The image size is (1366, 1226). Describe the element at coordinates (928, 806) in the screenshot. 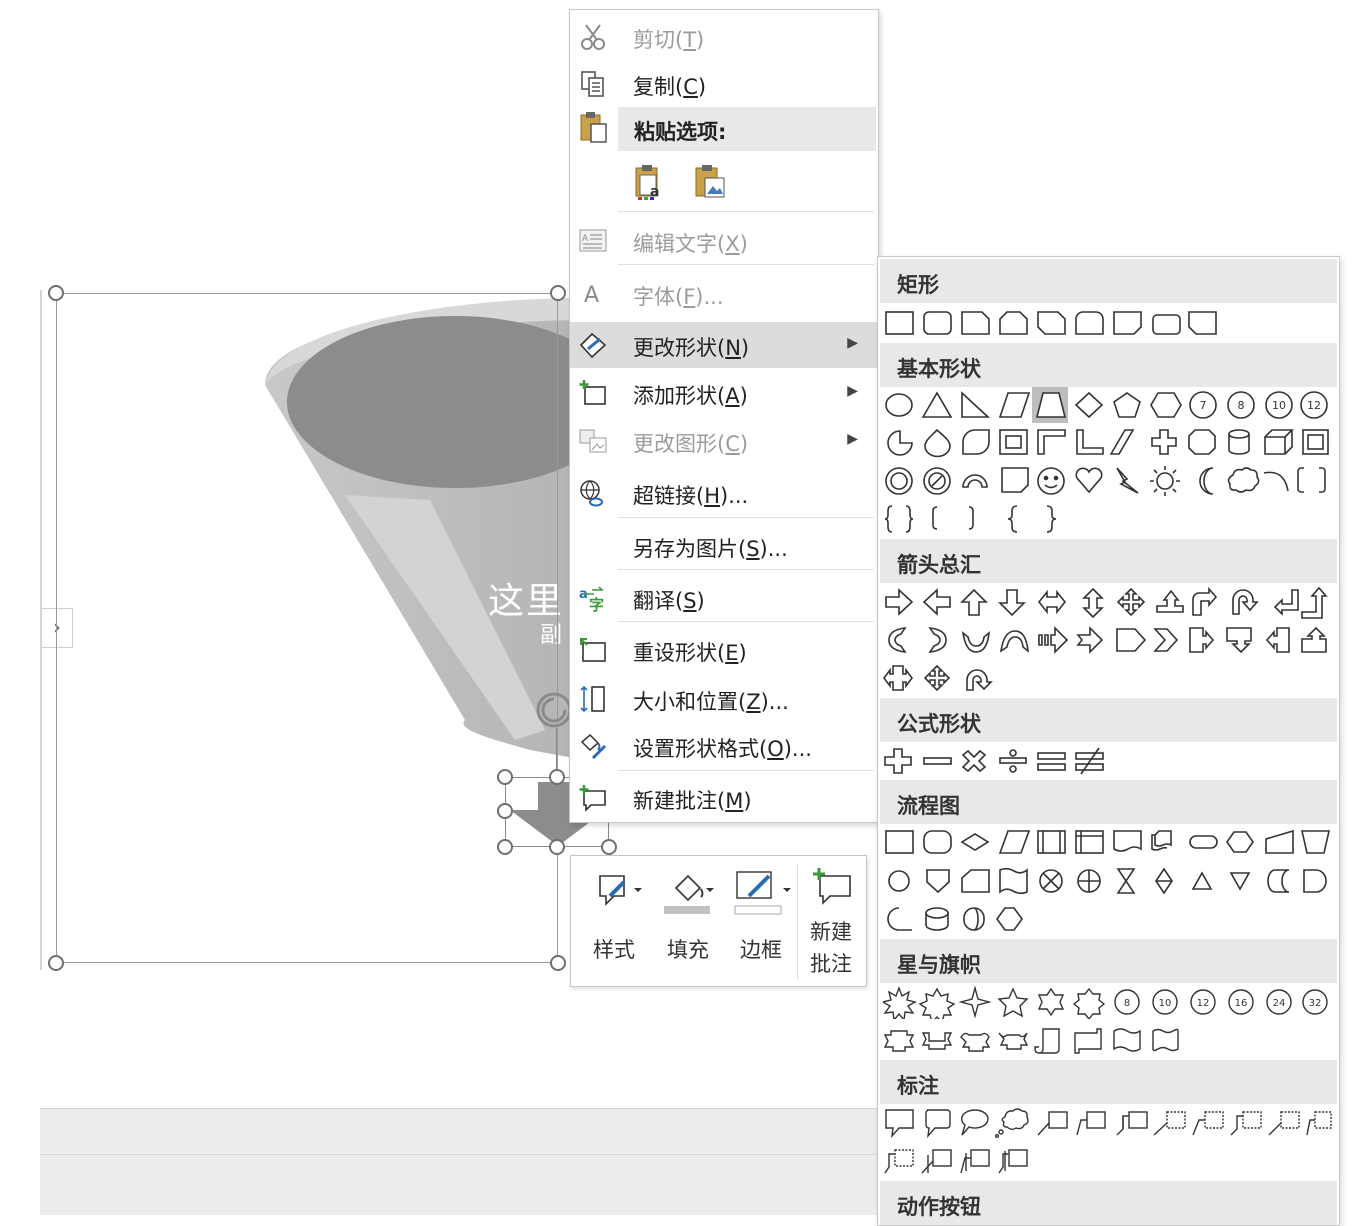

I see `category-label: 流程图` at that location.